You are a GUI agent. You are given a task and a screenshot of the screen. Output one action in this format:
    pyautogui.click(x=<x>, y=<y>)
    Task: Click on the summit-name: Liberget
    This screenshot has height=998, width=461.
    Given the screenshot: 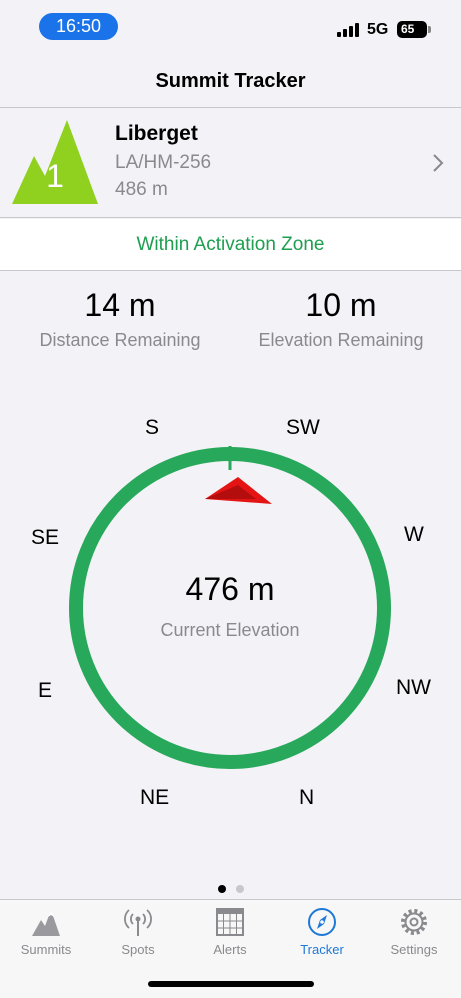 What is the action you would take?
    pyautogui.click(x=156, y=133)
    